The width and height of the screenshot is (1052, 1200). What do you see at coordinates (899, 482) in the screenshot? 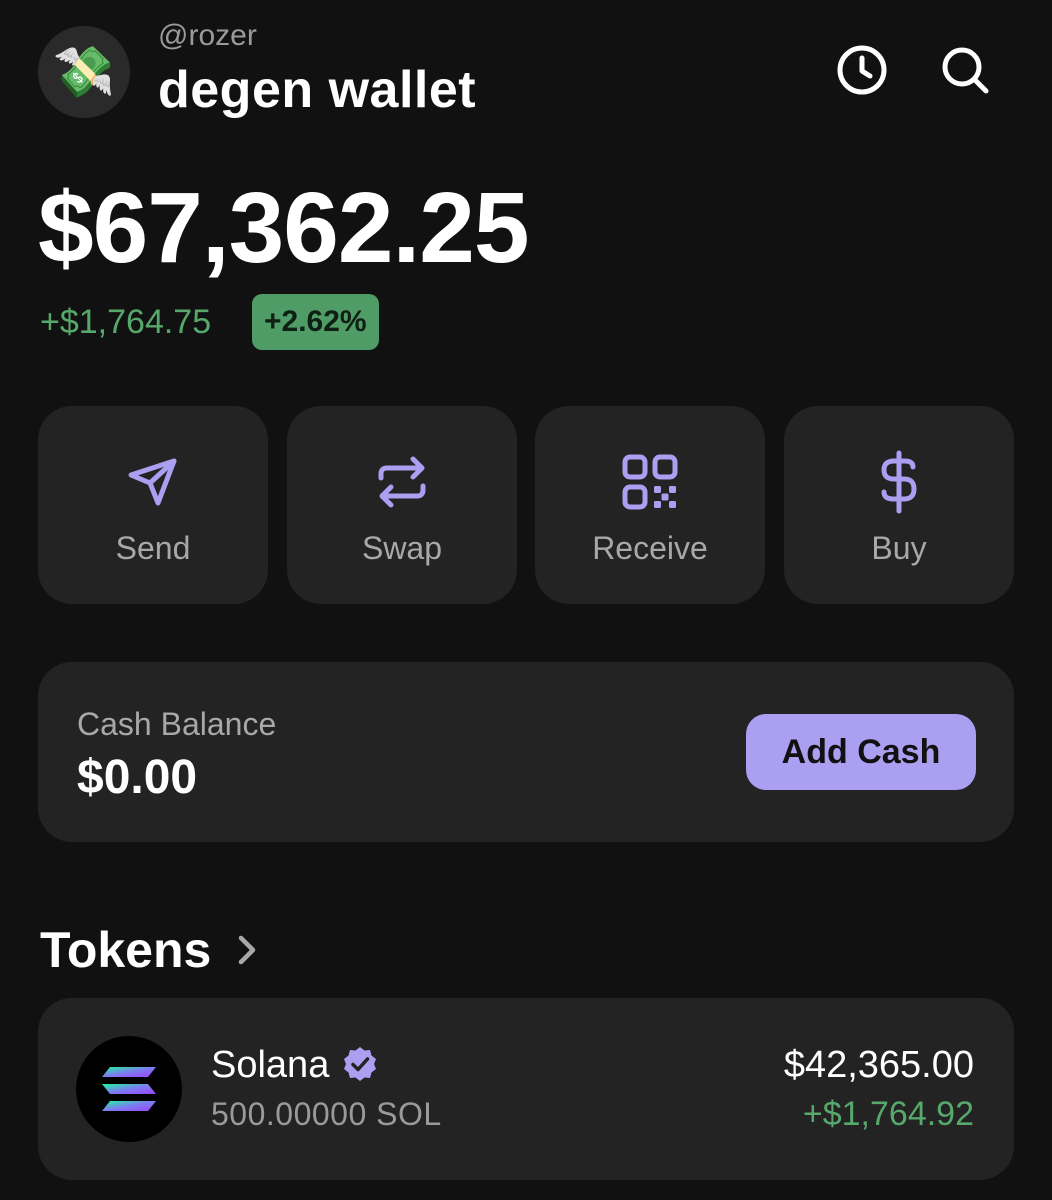
I see `dollar-icon` at bounding box center [899, 482].